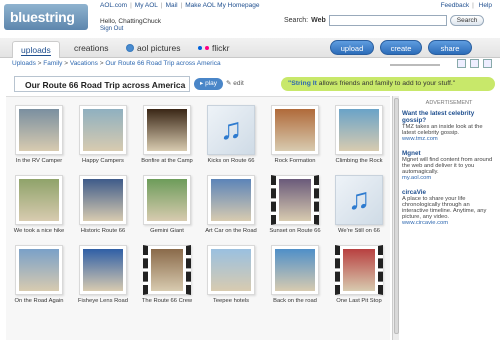 The height and width of the screenshot is (340, 500). Describe the element at coordinates (295, 231) in the screenshot. I see `thumbnail-caption: Sunset on Route 66` at that location.